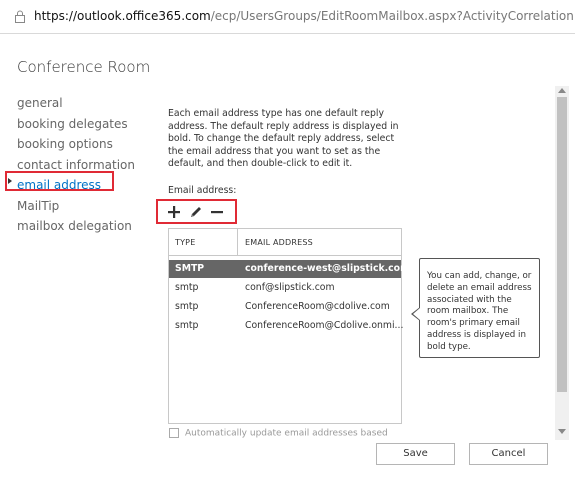 Image resolution: width=575 pixels, height=492 pixels. I want to click on scroll-down-arrow-icon, so click(562, 431).